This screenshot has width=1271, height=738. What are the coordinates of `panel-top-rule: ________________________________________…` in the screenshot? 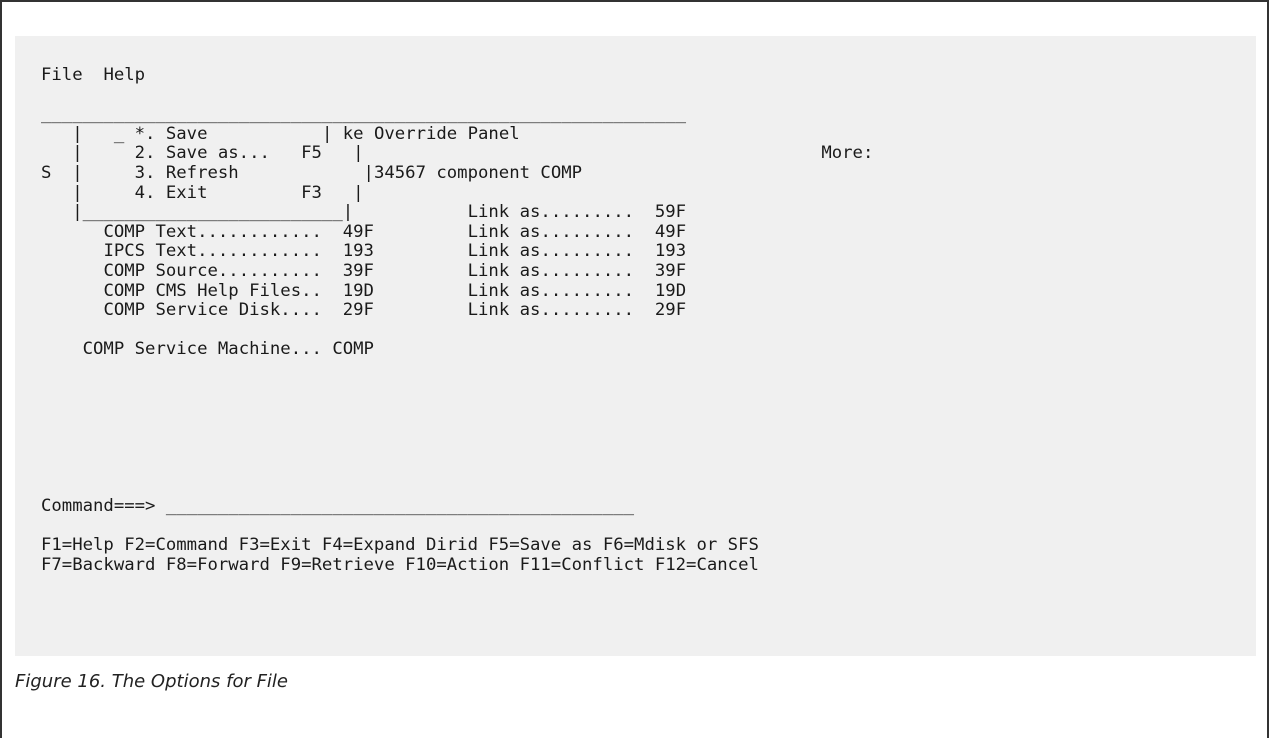 It's located at (364, 114).